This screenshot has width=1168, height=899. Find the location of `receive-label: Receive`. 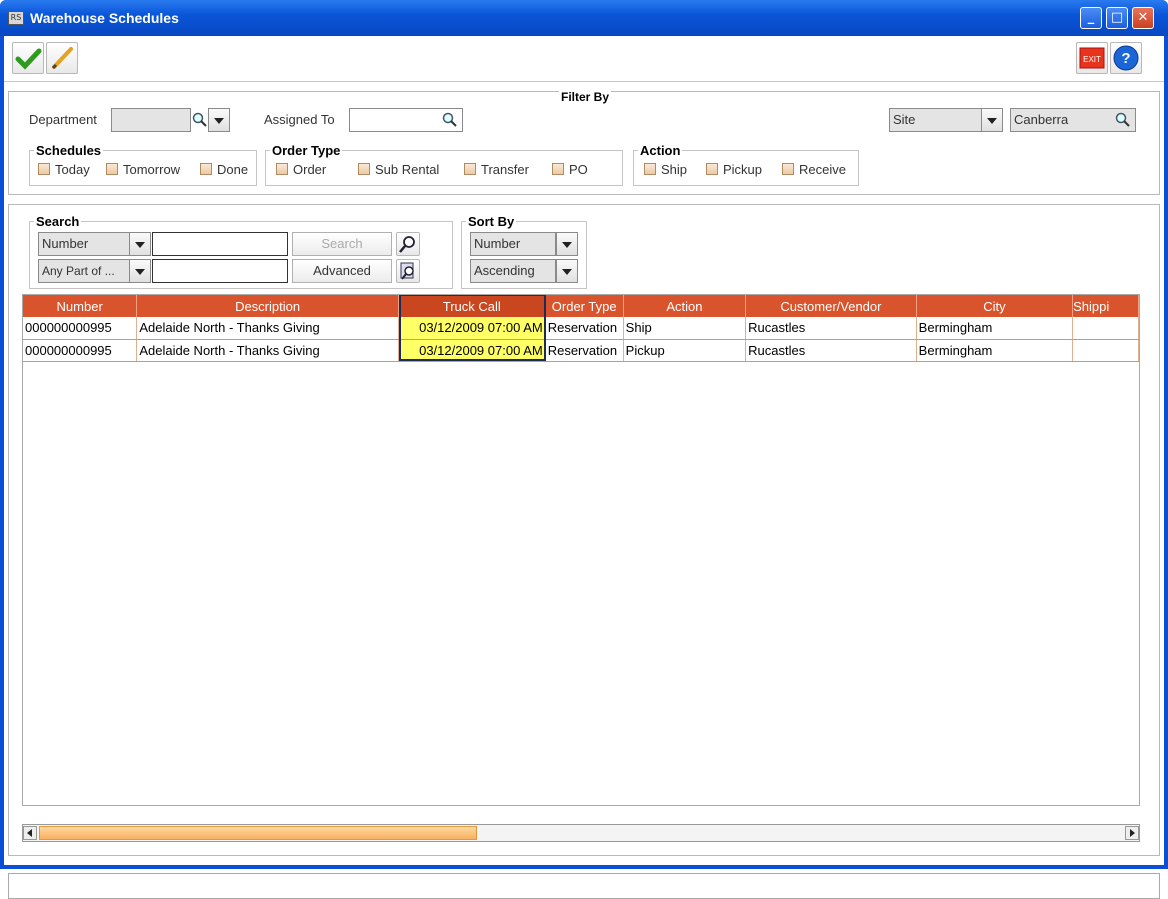

receive-label: Receive is located at coordinates (822, 169).